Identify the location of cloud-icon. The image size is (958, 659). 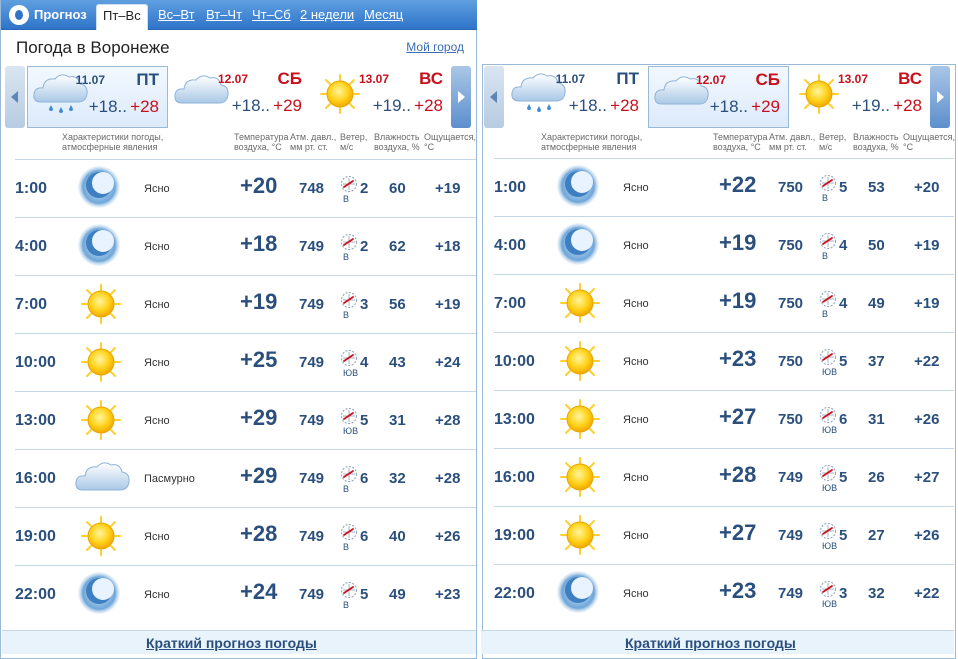
(102, 480).